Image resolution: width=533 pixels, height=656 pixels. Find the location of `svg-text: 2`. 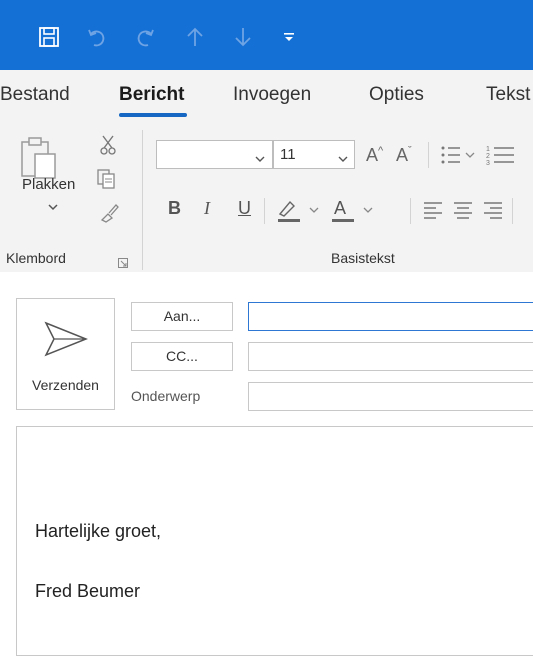

svg-text: 2 is located at coordinates (488, 156).